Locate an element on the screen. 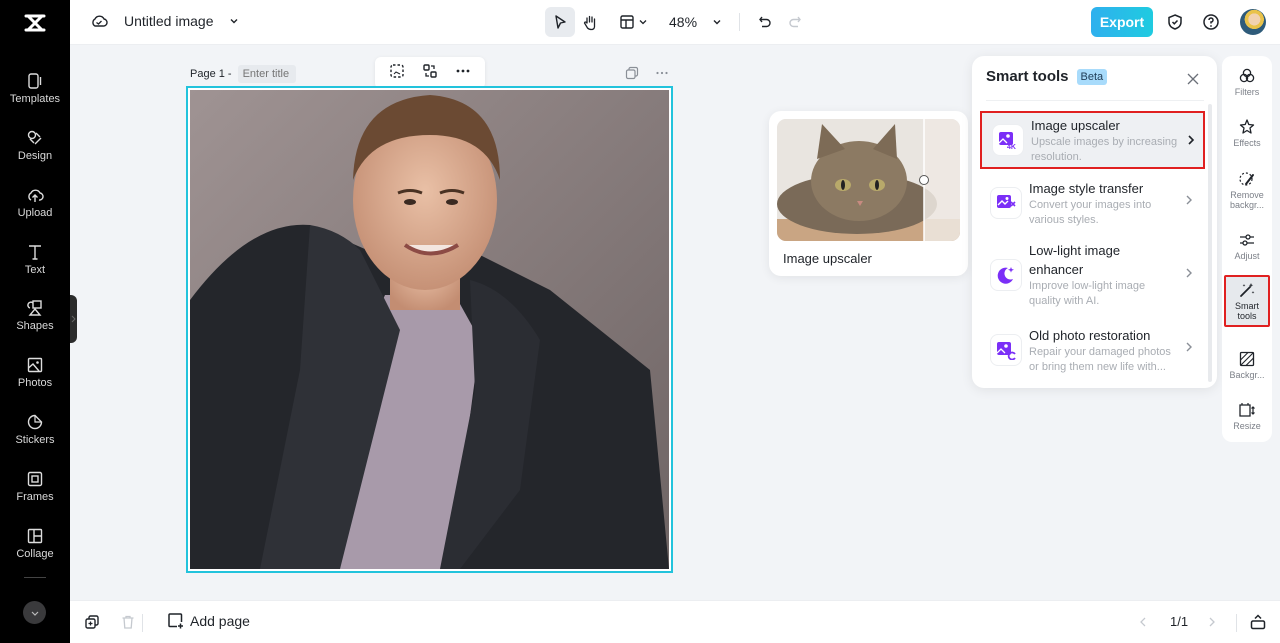 Image resolution: width=1280 pixels, height=643 pixels. delete-page-button is located at coordinates (128, 622).